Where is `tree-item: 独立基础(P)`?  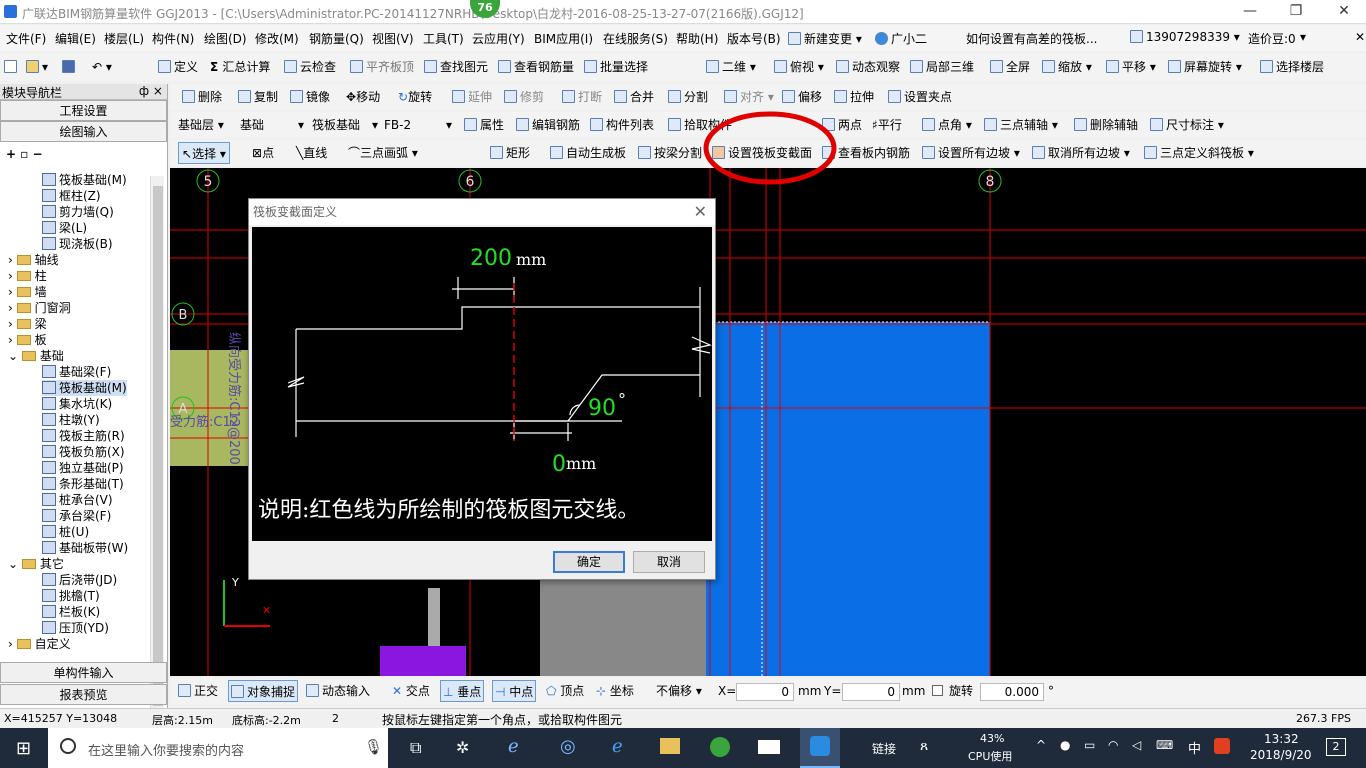 tree-item: 独立基础(P) is located at coordinates (83, 468).